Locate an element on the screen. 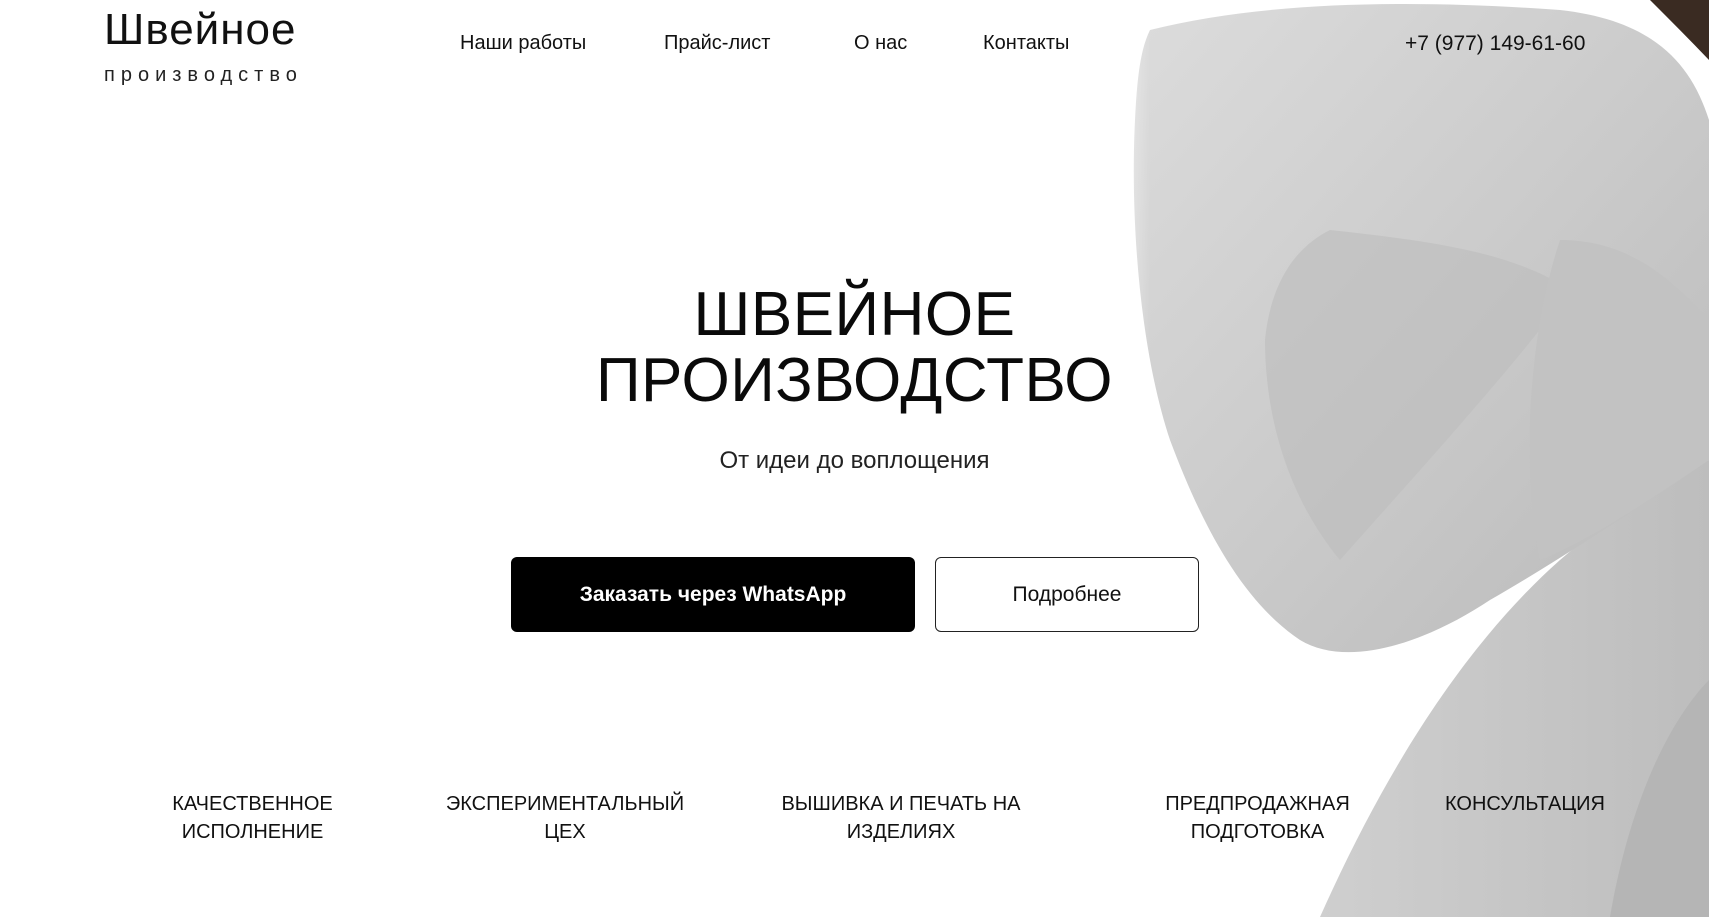  more-info-button: Подробнее is located at coordinates (1067, 594).